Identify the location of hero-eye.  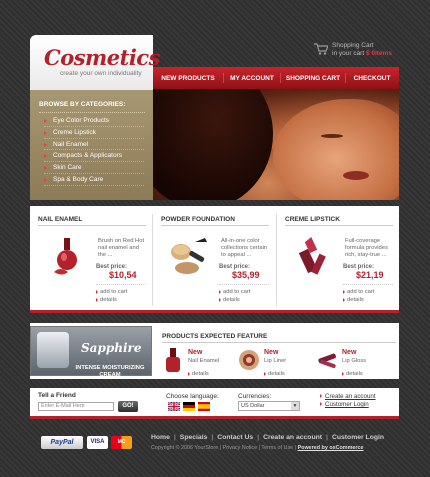
(332, 136).